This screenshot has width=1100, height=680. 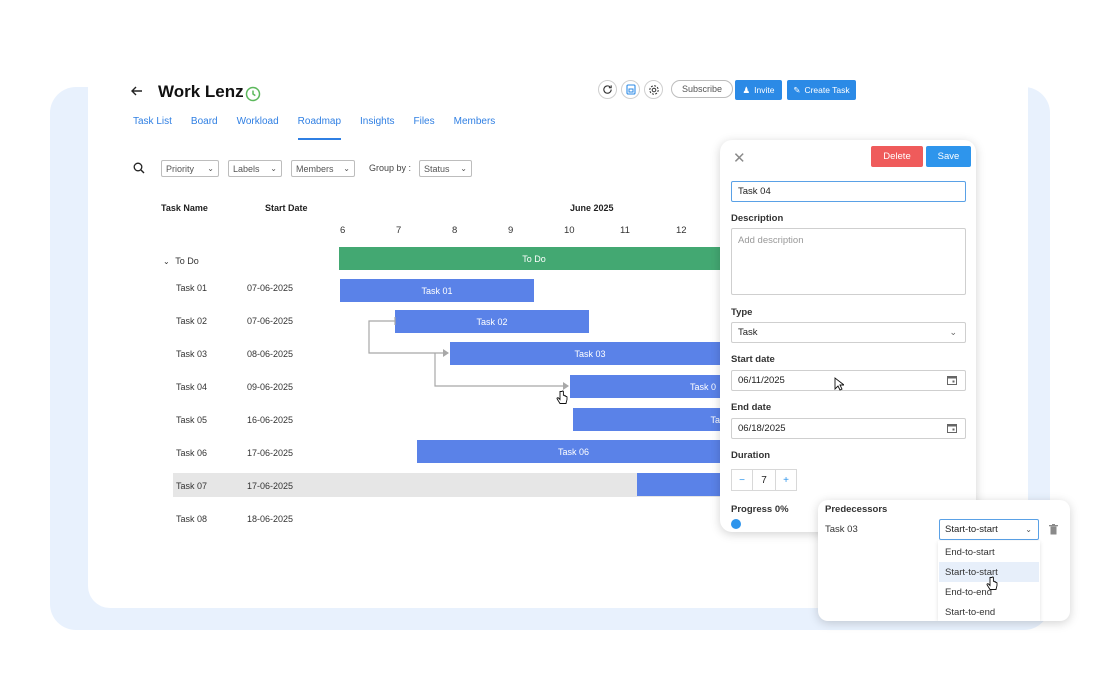 What do you see at coordinates (651, 419) in the screenshot?
I see `gantt-task-bar: Ta` at bounding box center [651, 419].